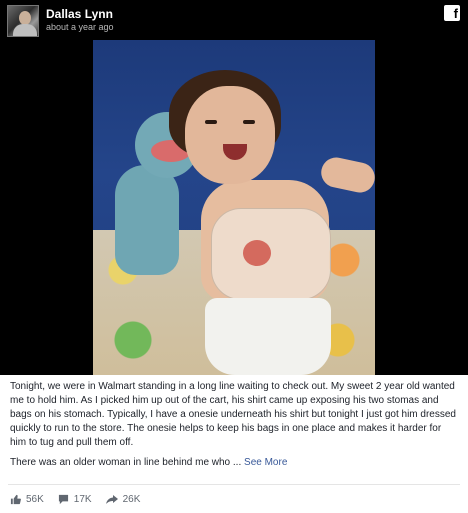 The height and width of the screenshot is (513, 468). What do you see at coordinates (80, 27) in the screenshot?
I see `post-timestamp: about a year ago` at bounding box center [80, 27].